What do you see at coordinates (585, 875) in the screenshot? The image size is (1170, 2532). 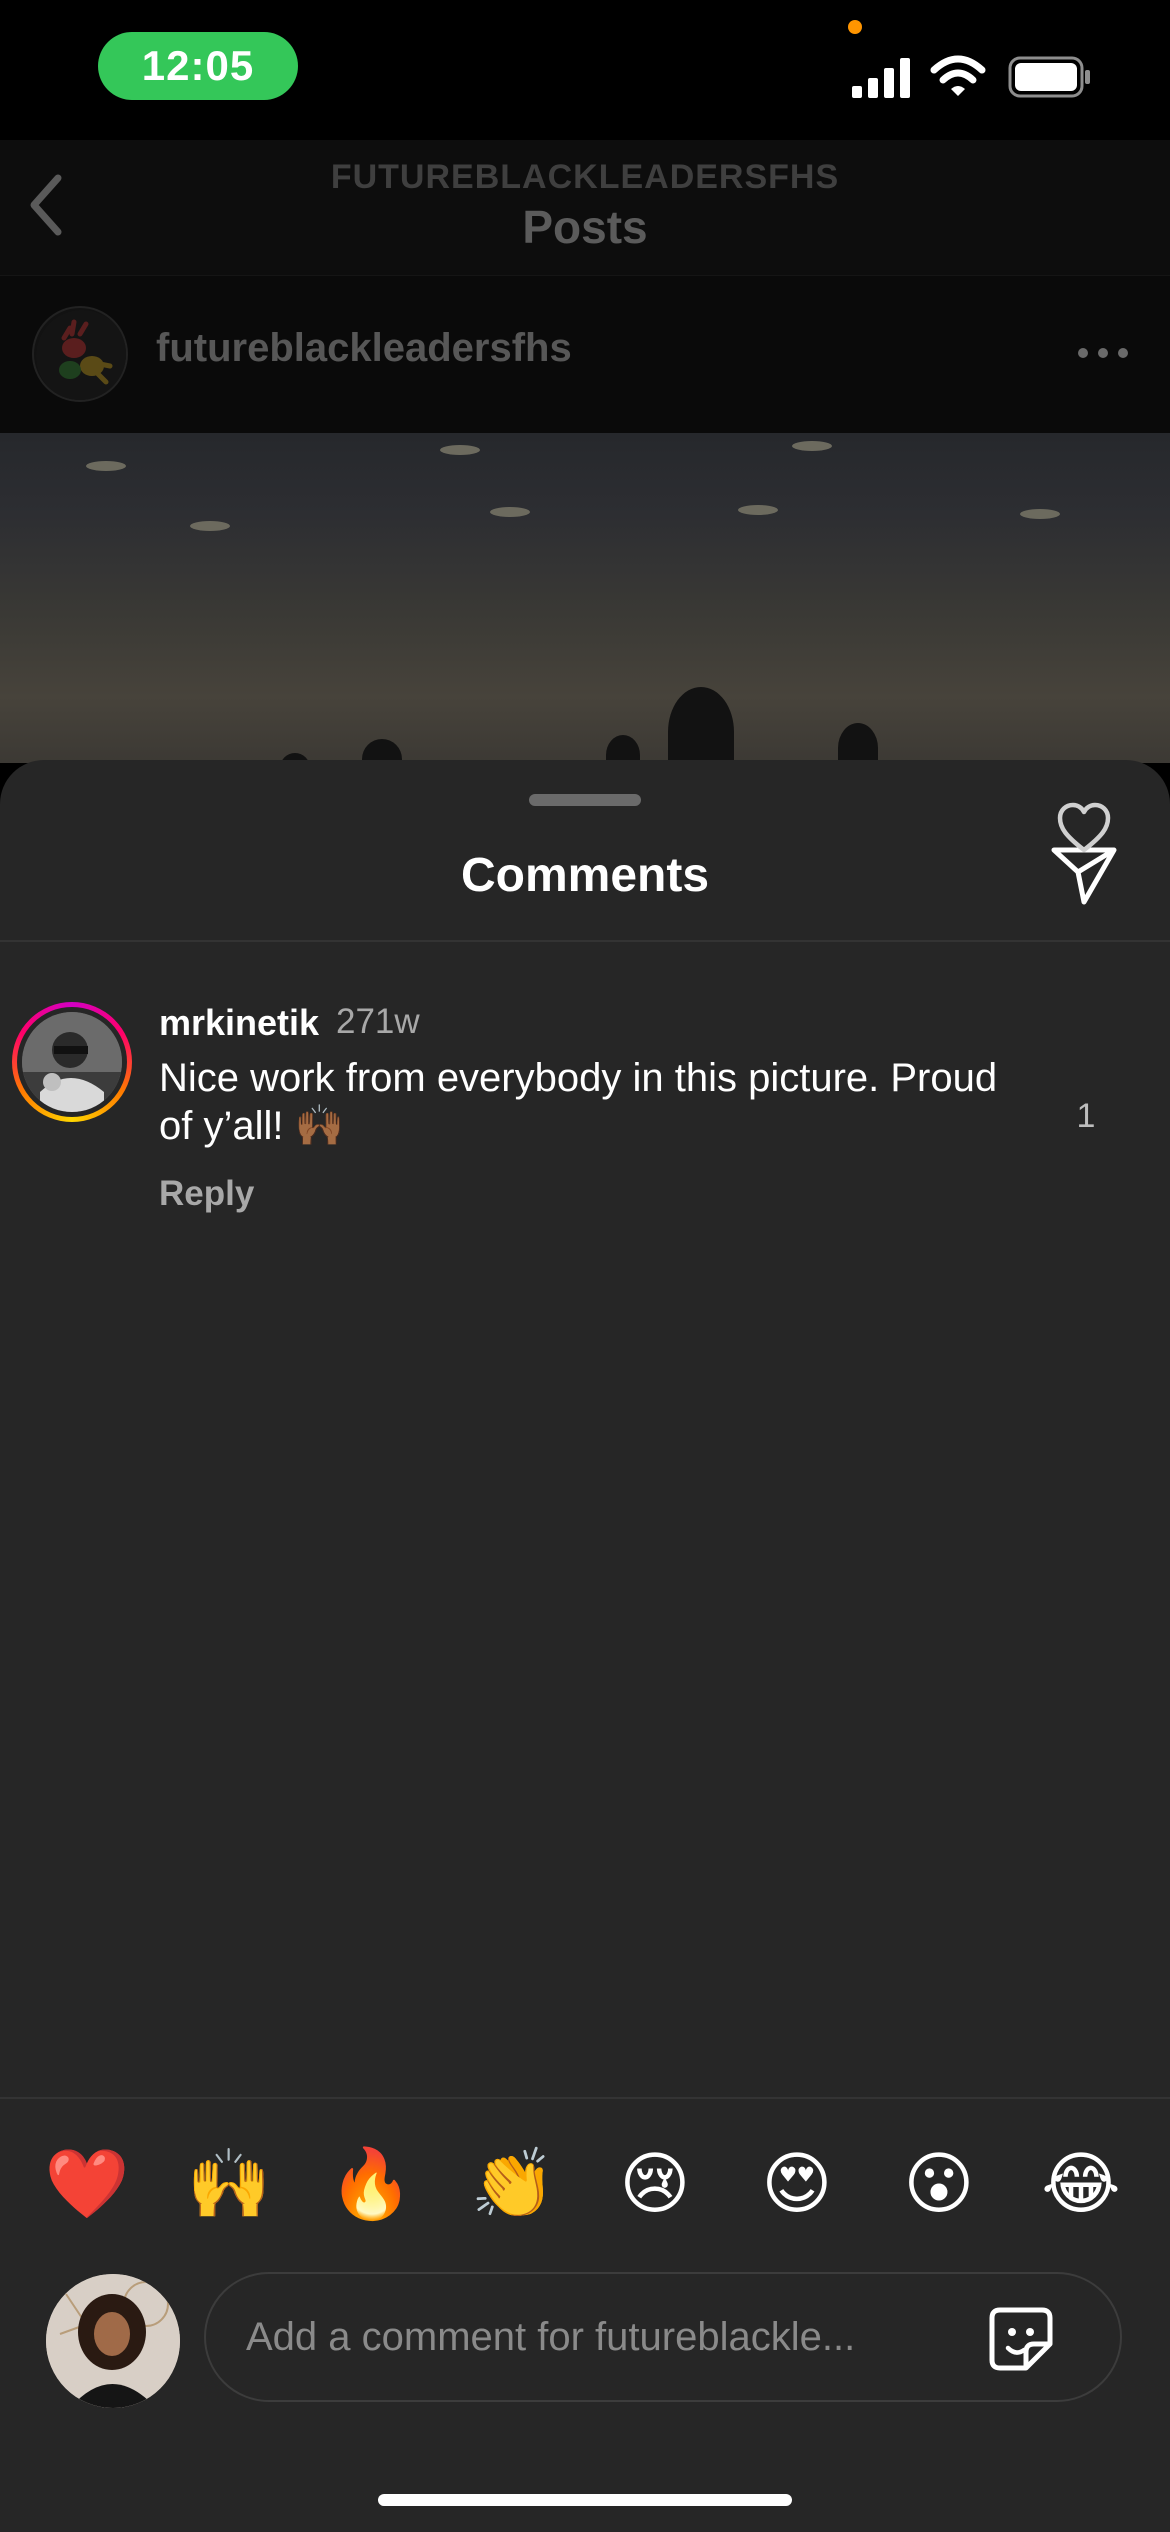 I see `comments-title: Comments` at bounding box center [585, 875].